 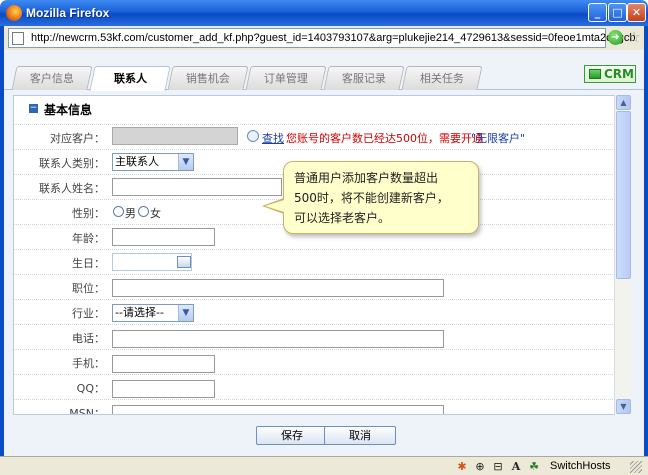 I want to click on form-row-phone: 电话：, so click(x=318, y=336).